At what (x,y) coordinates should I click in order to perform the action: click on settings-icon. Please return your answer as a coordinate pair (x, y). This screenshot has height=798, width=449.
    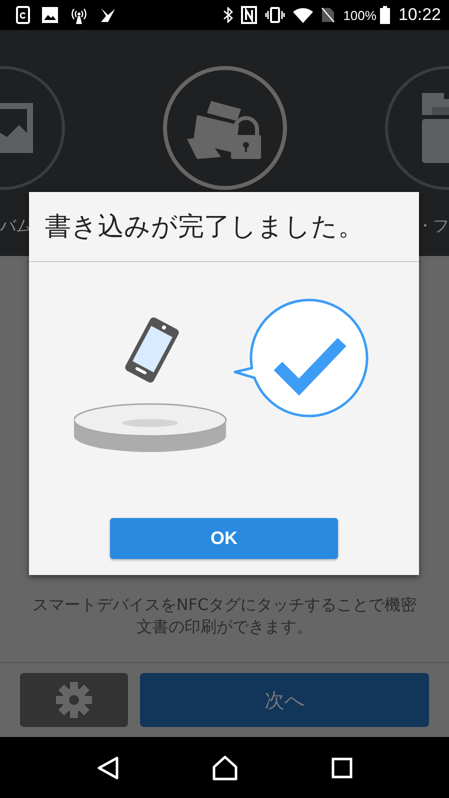
    Looking at the image, I should click on (74, 700).